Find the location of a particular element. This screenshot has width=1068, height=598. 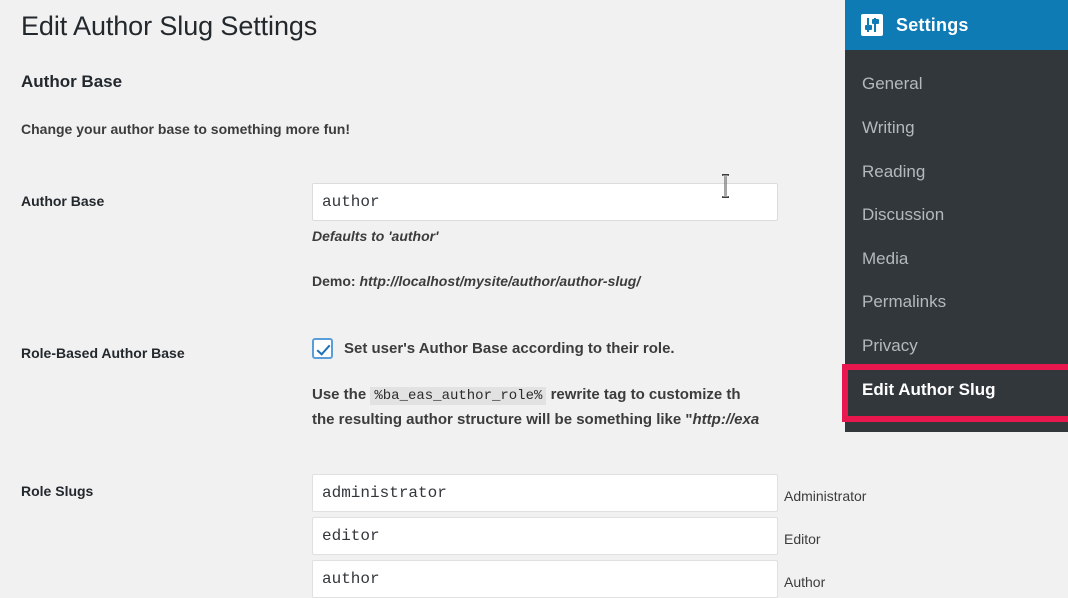

role-slug-name-administrator: Administrator is located at coordinates (825, 496).